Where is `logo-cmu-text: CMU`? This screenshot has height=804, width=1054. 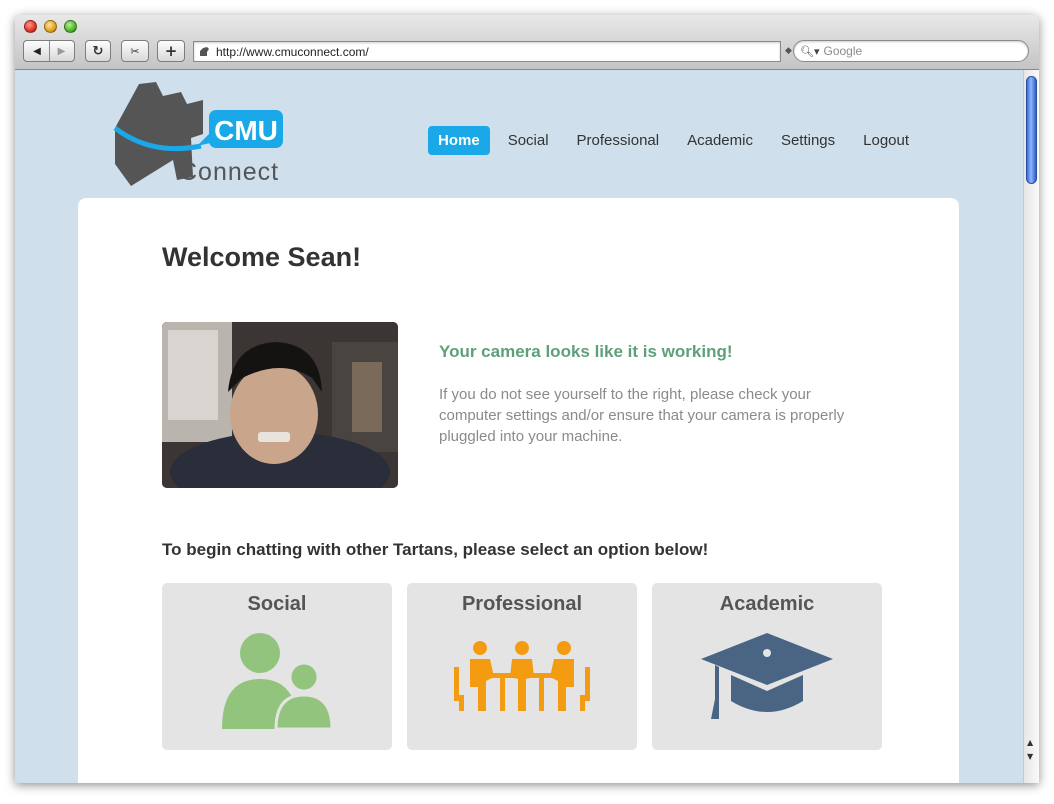 logo-cmu-text: CMU is located at coordinates (246, 130).